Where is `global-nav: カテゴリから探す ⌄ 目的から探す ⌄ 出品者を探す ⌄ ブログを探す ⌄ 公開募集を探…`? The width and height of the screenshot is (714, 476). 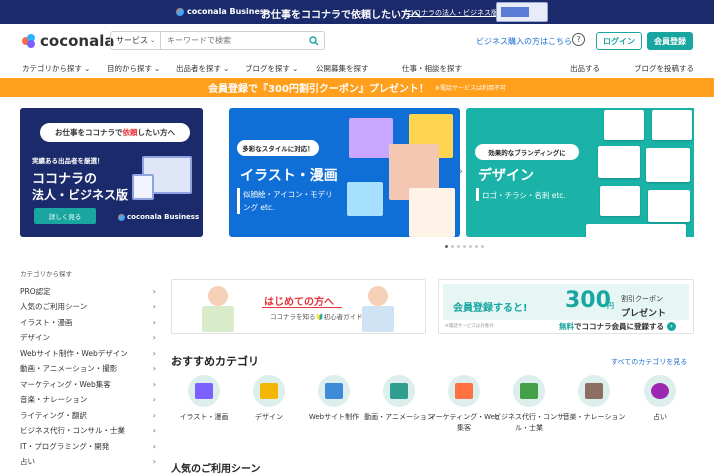 global-nav: カテゴリから探す ⌄ 目的から探す ⌄ 出品者を探す ⌄ ブログを探す ⌄ 公開募集を探… is located at coordinates (357, 68).